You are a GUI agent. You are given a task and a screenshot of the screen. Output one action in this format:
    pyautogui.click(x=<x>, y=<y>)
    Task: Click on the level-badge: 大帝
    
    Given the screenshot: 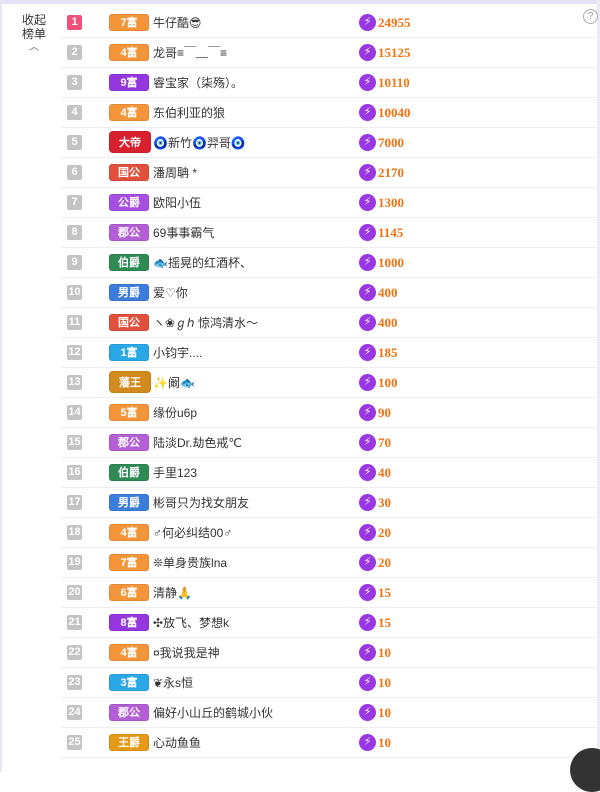 What is the action you would take?
    pyautogui.click(x=130, y=142)
    